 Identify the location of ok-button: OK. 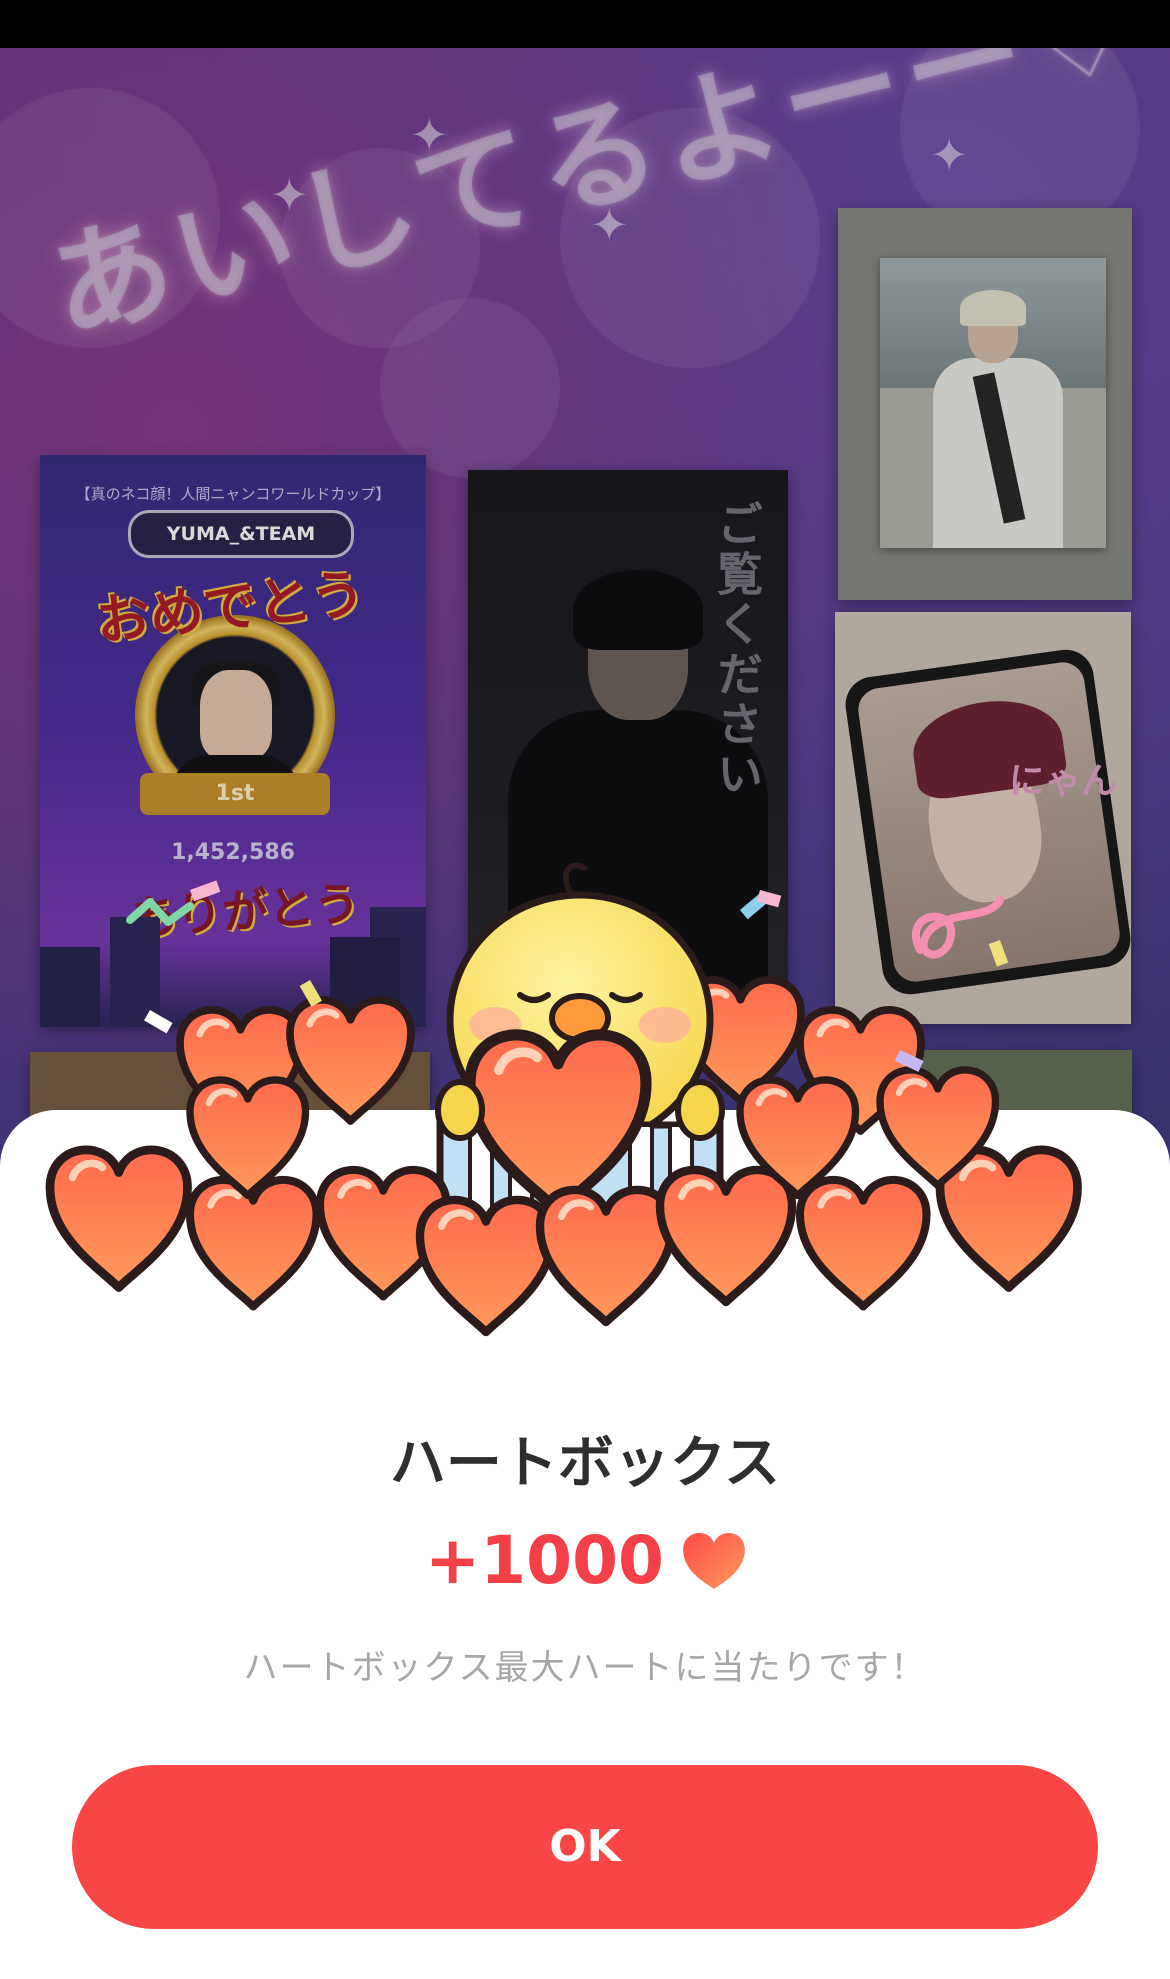
(585, 1847).